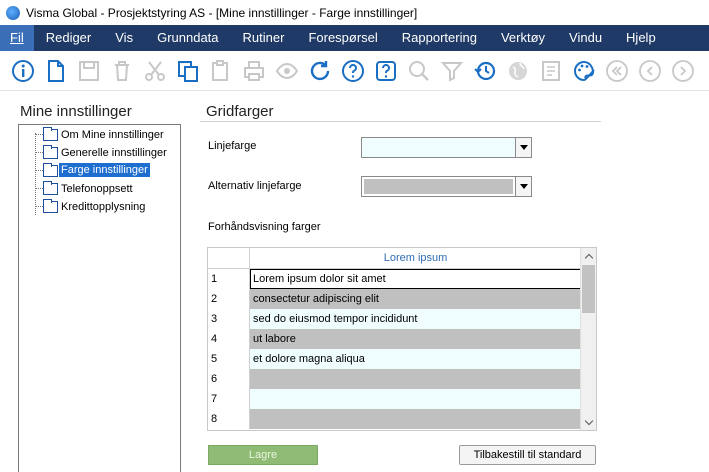  What do you see at coordinates (76, 111) in the screenshot?
I see `sidebar-title: Mine innstillinger` at bounding box center [76, 111].